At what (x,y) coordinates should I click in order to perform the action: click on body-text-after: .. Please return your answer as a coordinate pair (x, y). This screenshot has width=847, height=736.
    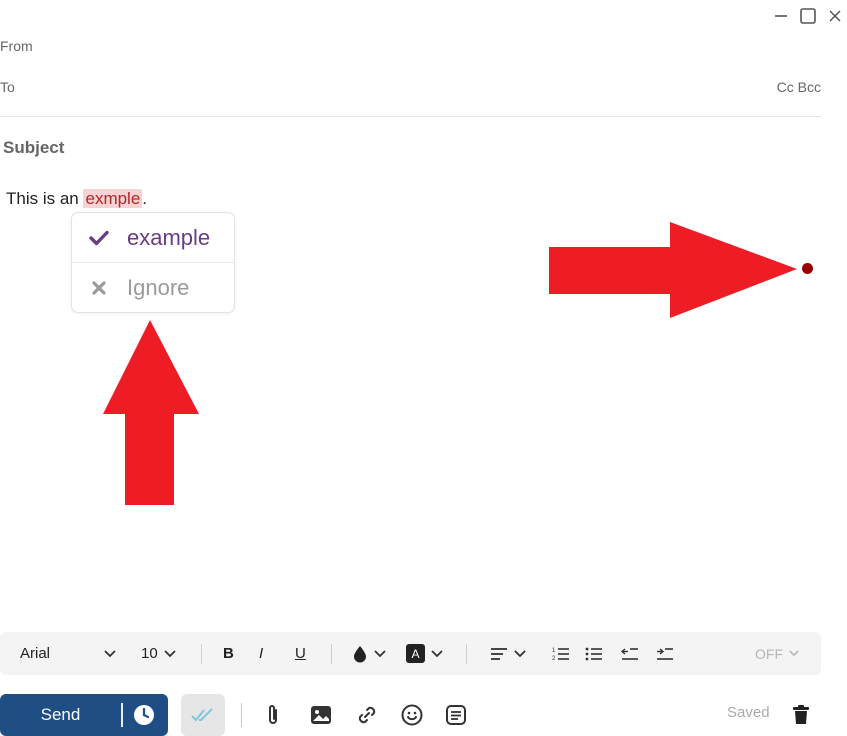
    Looking at the image, I should click on (145, 198).